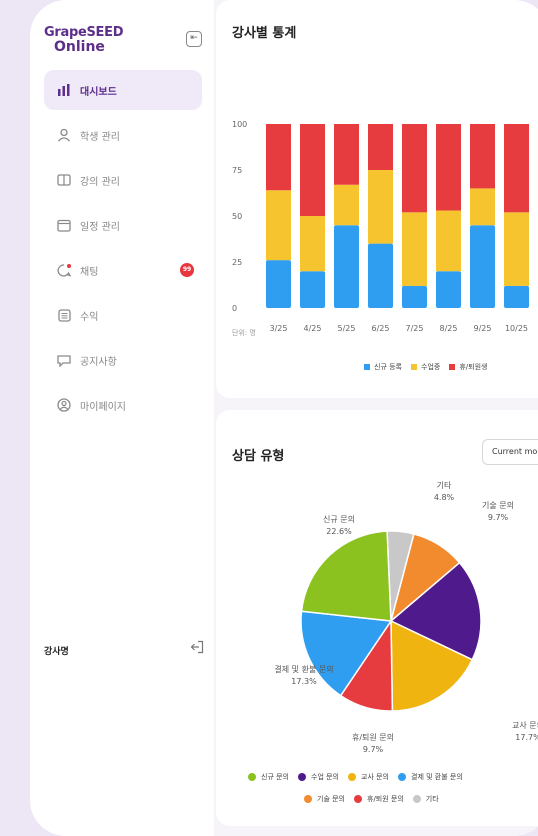 The width and height of the screenshot is (538, 836). I want to click on pie-slice-name: 신규 문의, so click(339, 519).